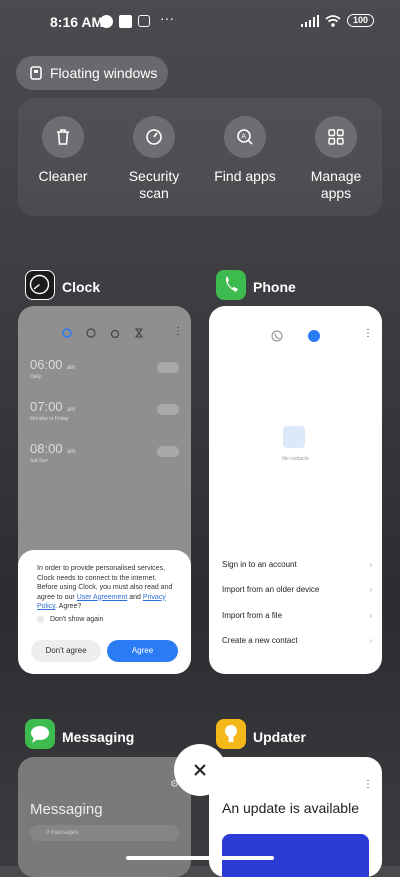  I want to click on trash-icon, so click(63, 137).